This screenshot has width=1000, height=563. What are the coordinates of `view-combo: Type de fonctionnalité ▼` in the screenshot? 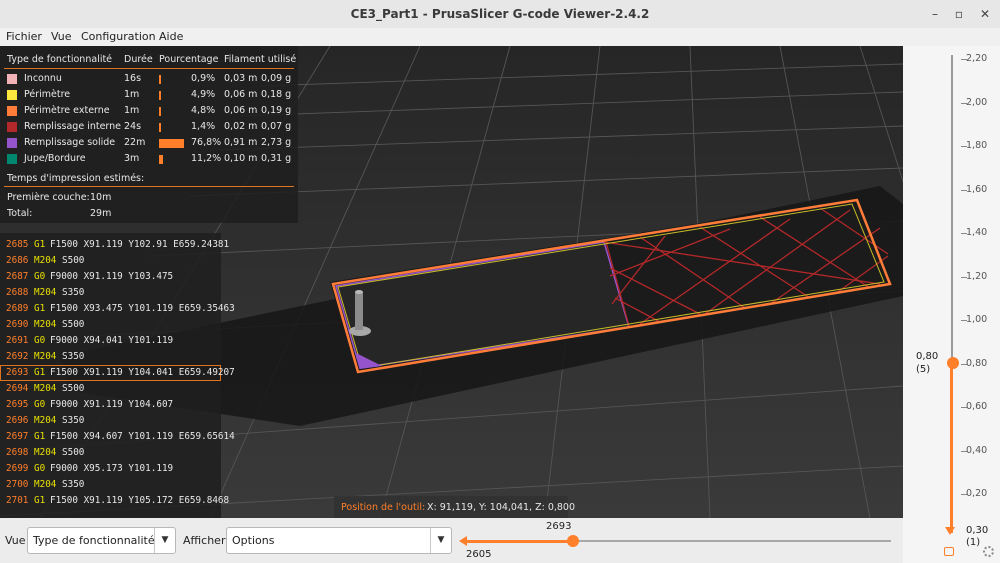 It's located at (101, 540).